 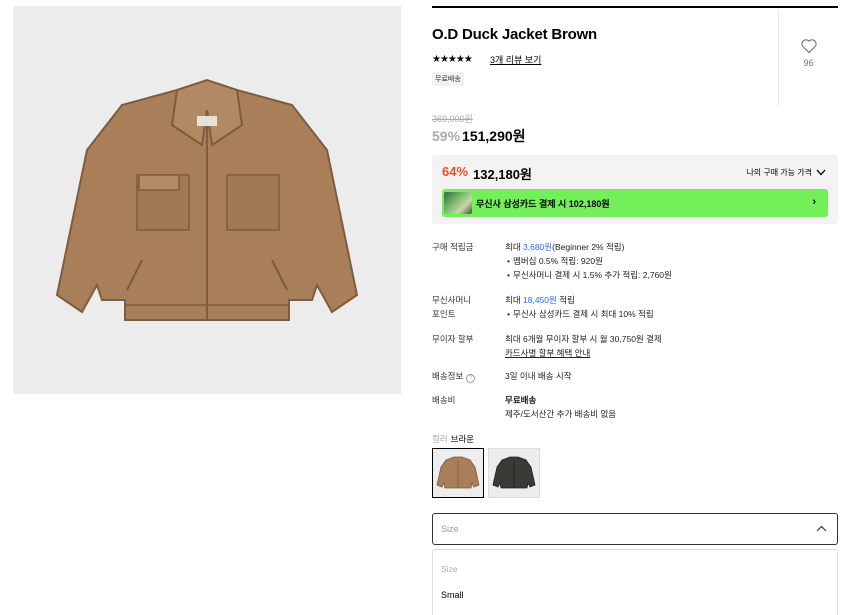 What do you see at coordinates (514, 300) in the screenshot?
I see `money-prefix: 최대` at bounding box center [514, 300].